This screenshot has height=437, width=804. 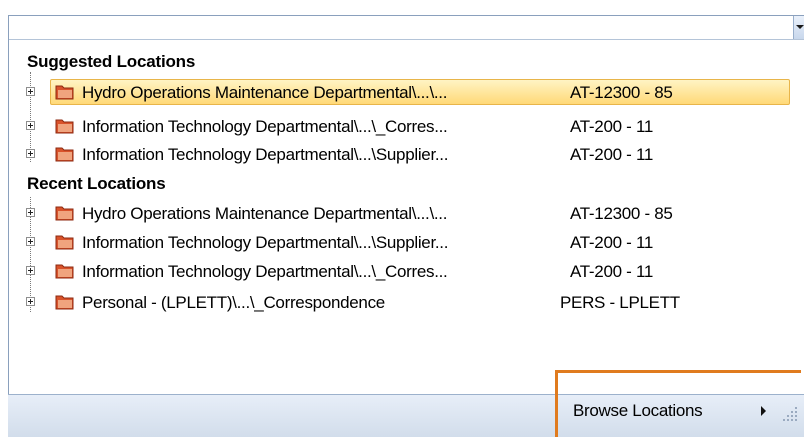 I want to click on browse-locations-button: Browse Locations, so click(x=638, y=411).